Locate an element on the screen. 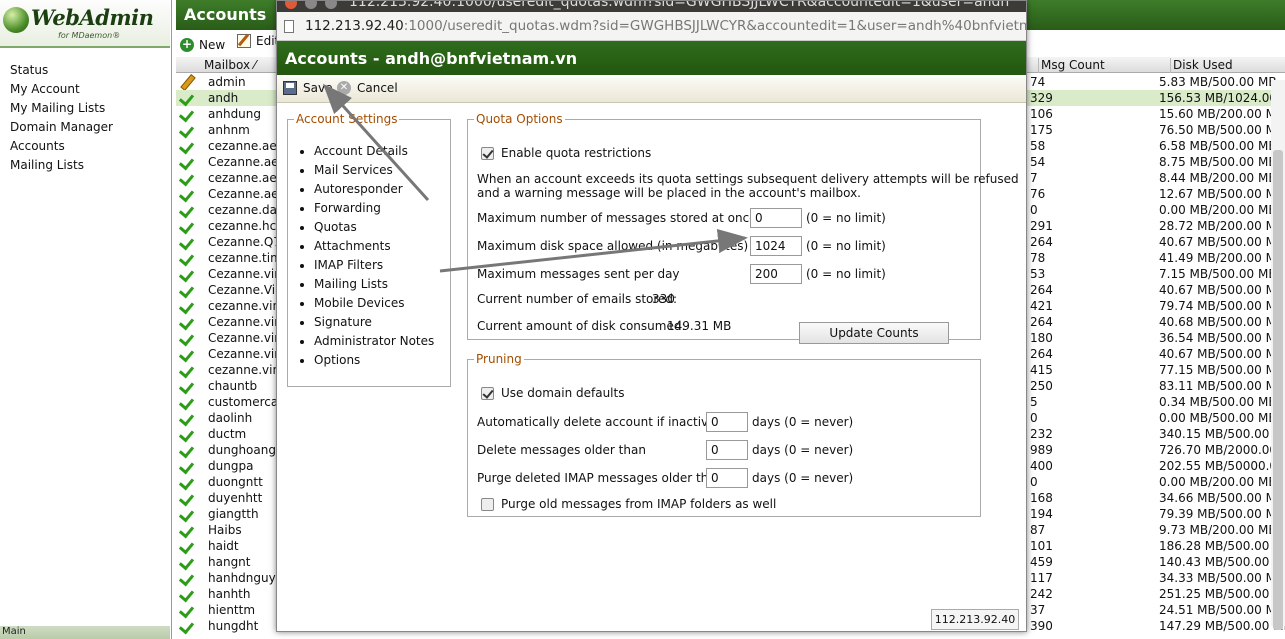 The height and width of the screenshot is (639, 1285). disk-used-cell: 40.67 MB/500.00 MB is located at coordinates (1222, 354).